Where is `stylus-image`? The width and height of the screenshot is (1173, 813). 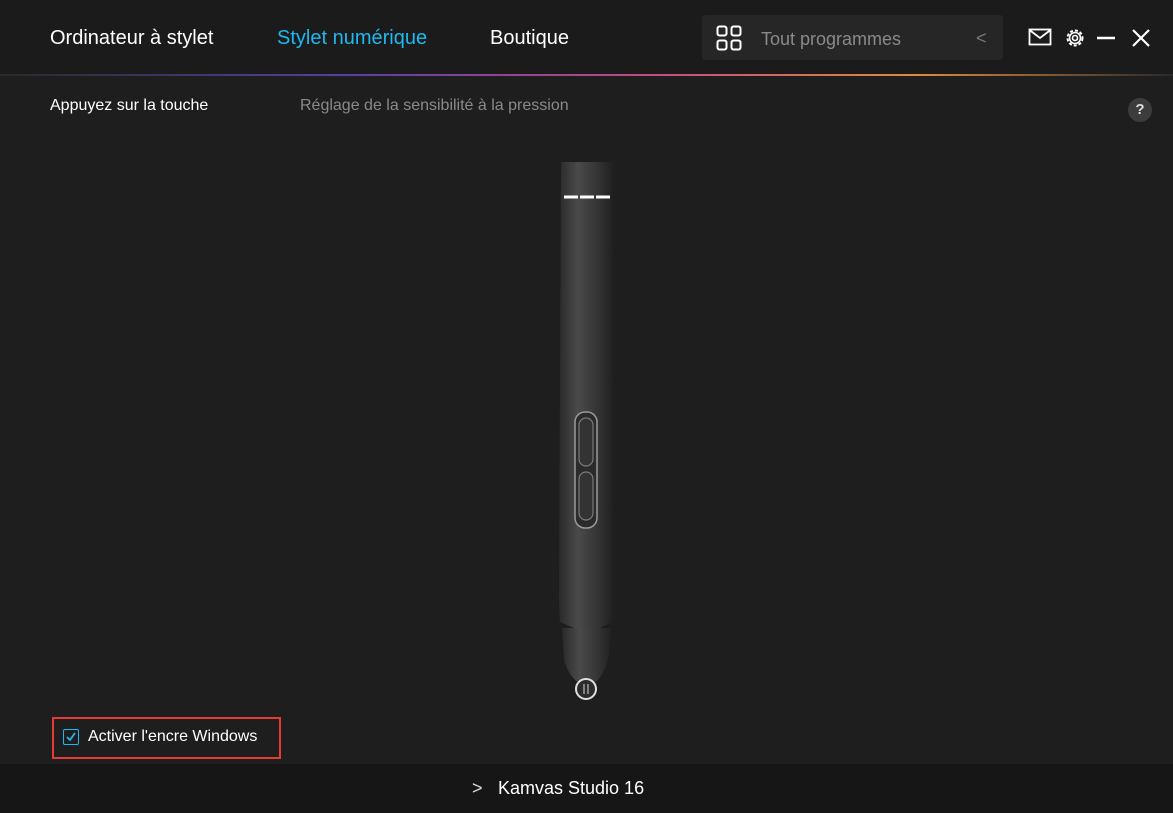
stylus-image is located at coordinates (586, 431).